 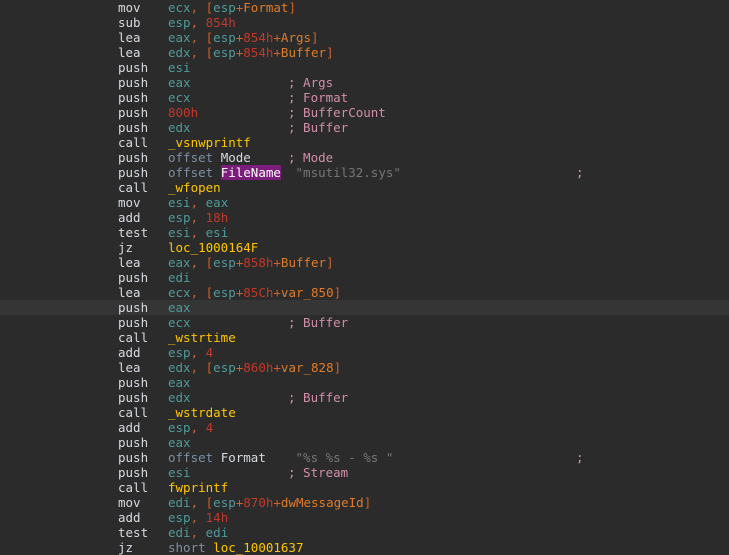 What do you see at coordinates (364, 322) in the screenshot?
I see `code-line: push ecx ; Buffer` at bounding box center [364, 322].